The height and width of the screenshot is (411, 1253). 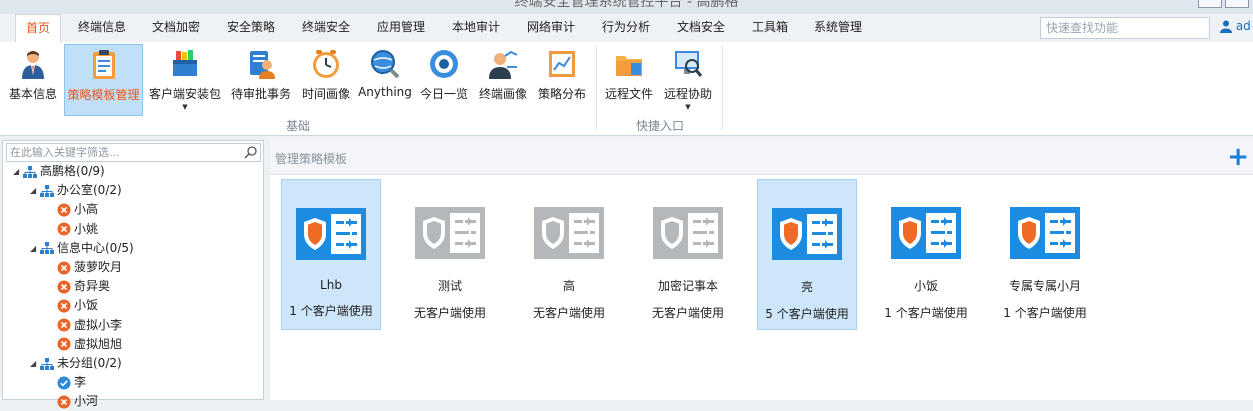 What do you see at coordinates (98, 343) in the screenshot?
I see `tree-node-label: 虚拟旭旭` at bounding box center [98, 343].